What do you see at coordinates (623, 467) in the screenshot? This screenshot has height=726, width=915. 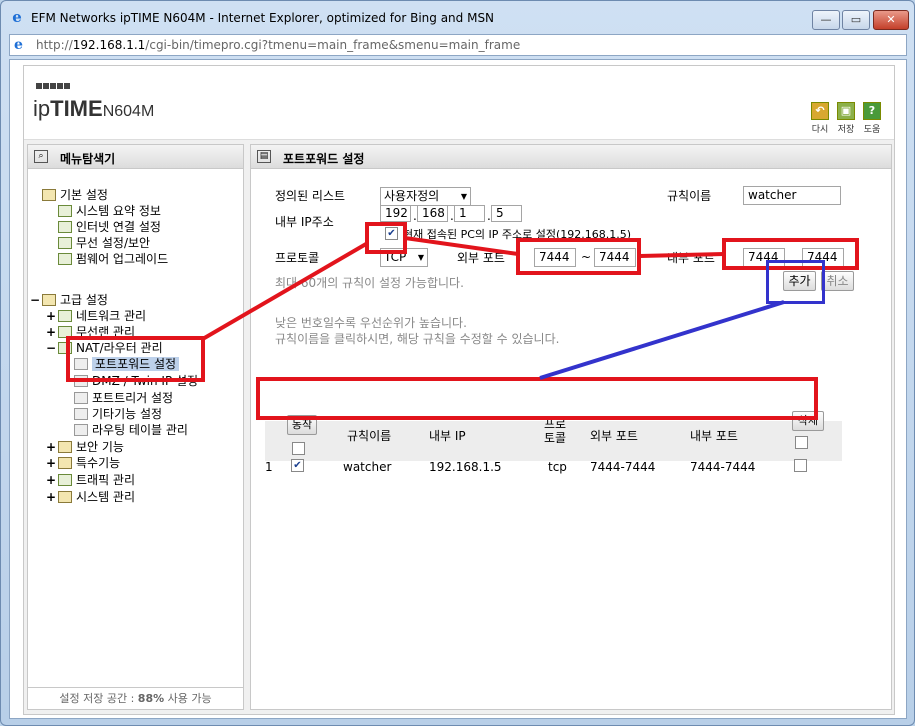 I see `row-external-port: 7444-7444` at bounding box center [623, 467].